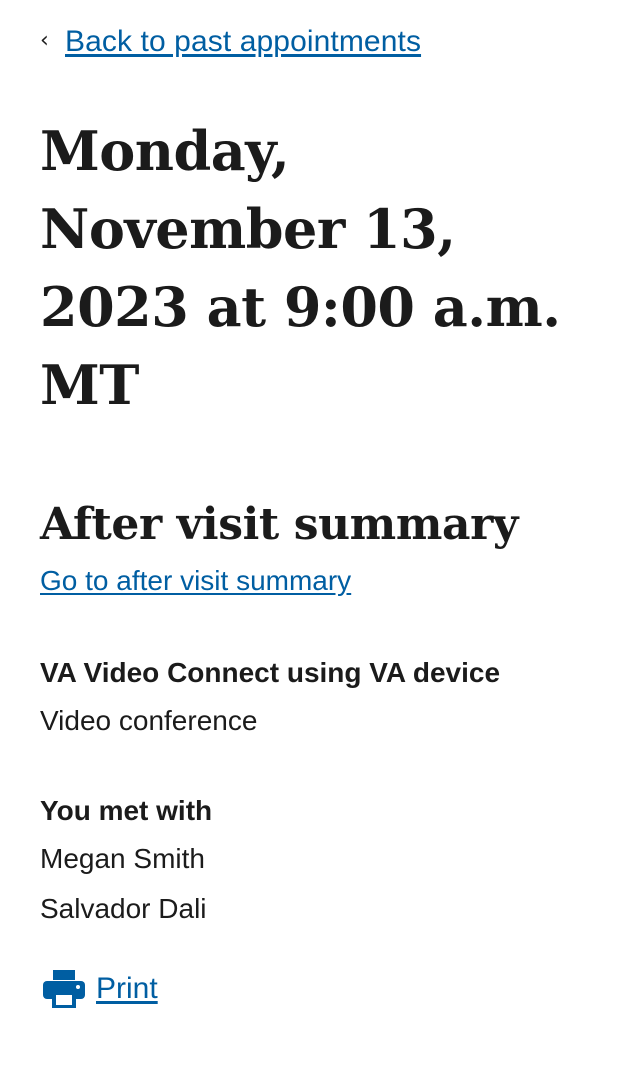 The height and width of the screenshot is (1066, 640). What do you see at coordinates (195, 581) in the screenshot?
I see `after-visit-summary-link: Go to after visit summary` at bounding box center [195, 581].